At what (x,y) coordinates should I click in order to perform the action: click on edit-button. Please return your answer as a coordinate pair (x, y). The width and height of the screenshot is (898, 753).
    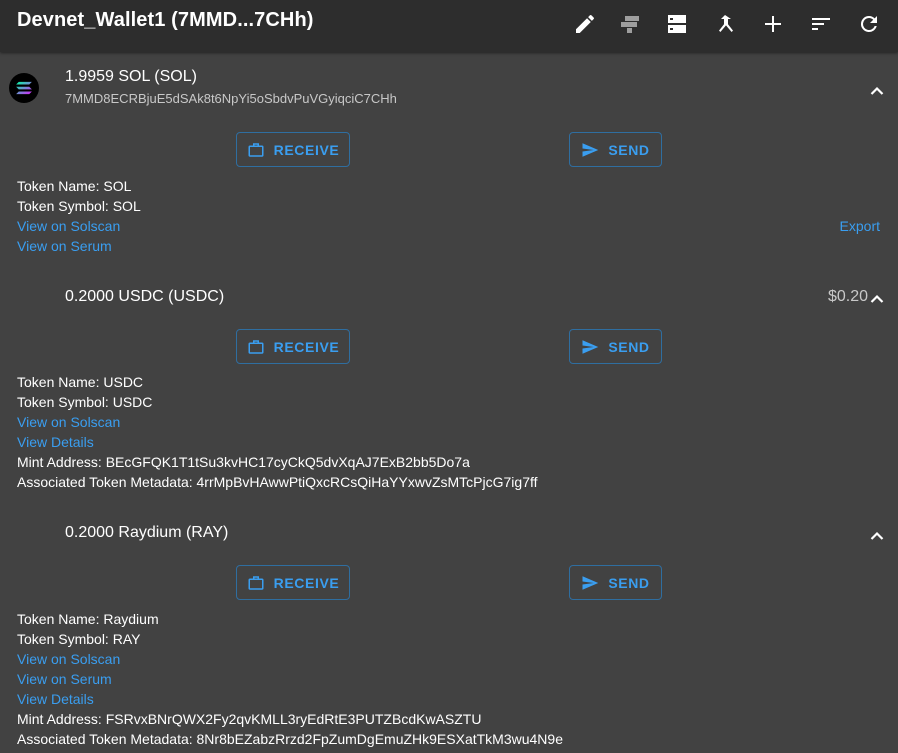
    Looking at the image, I should click on (585, 24).